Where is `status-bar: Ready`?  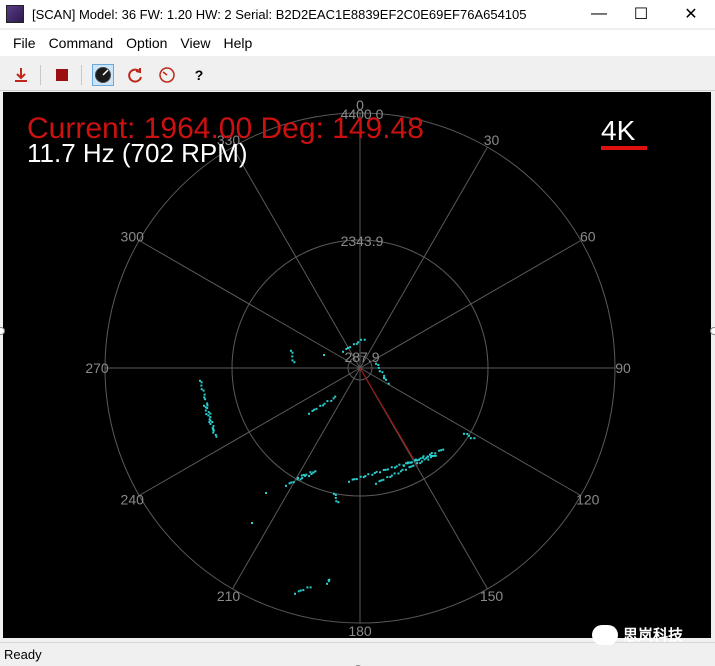
status-bar: Ready is located at coordinates (357, 653).